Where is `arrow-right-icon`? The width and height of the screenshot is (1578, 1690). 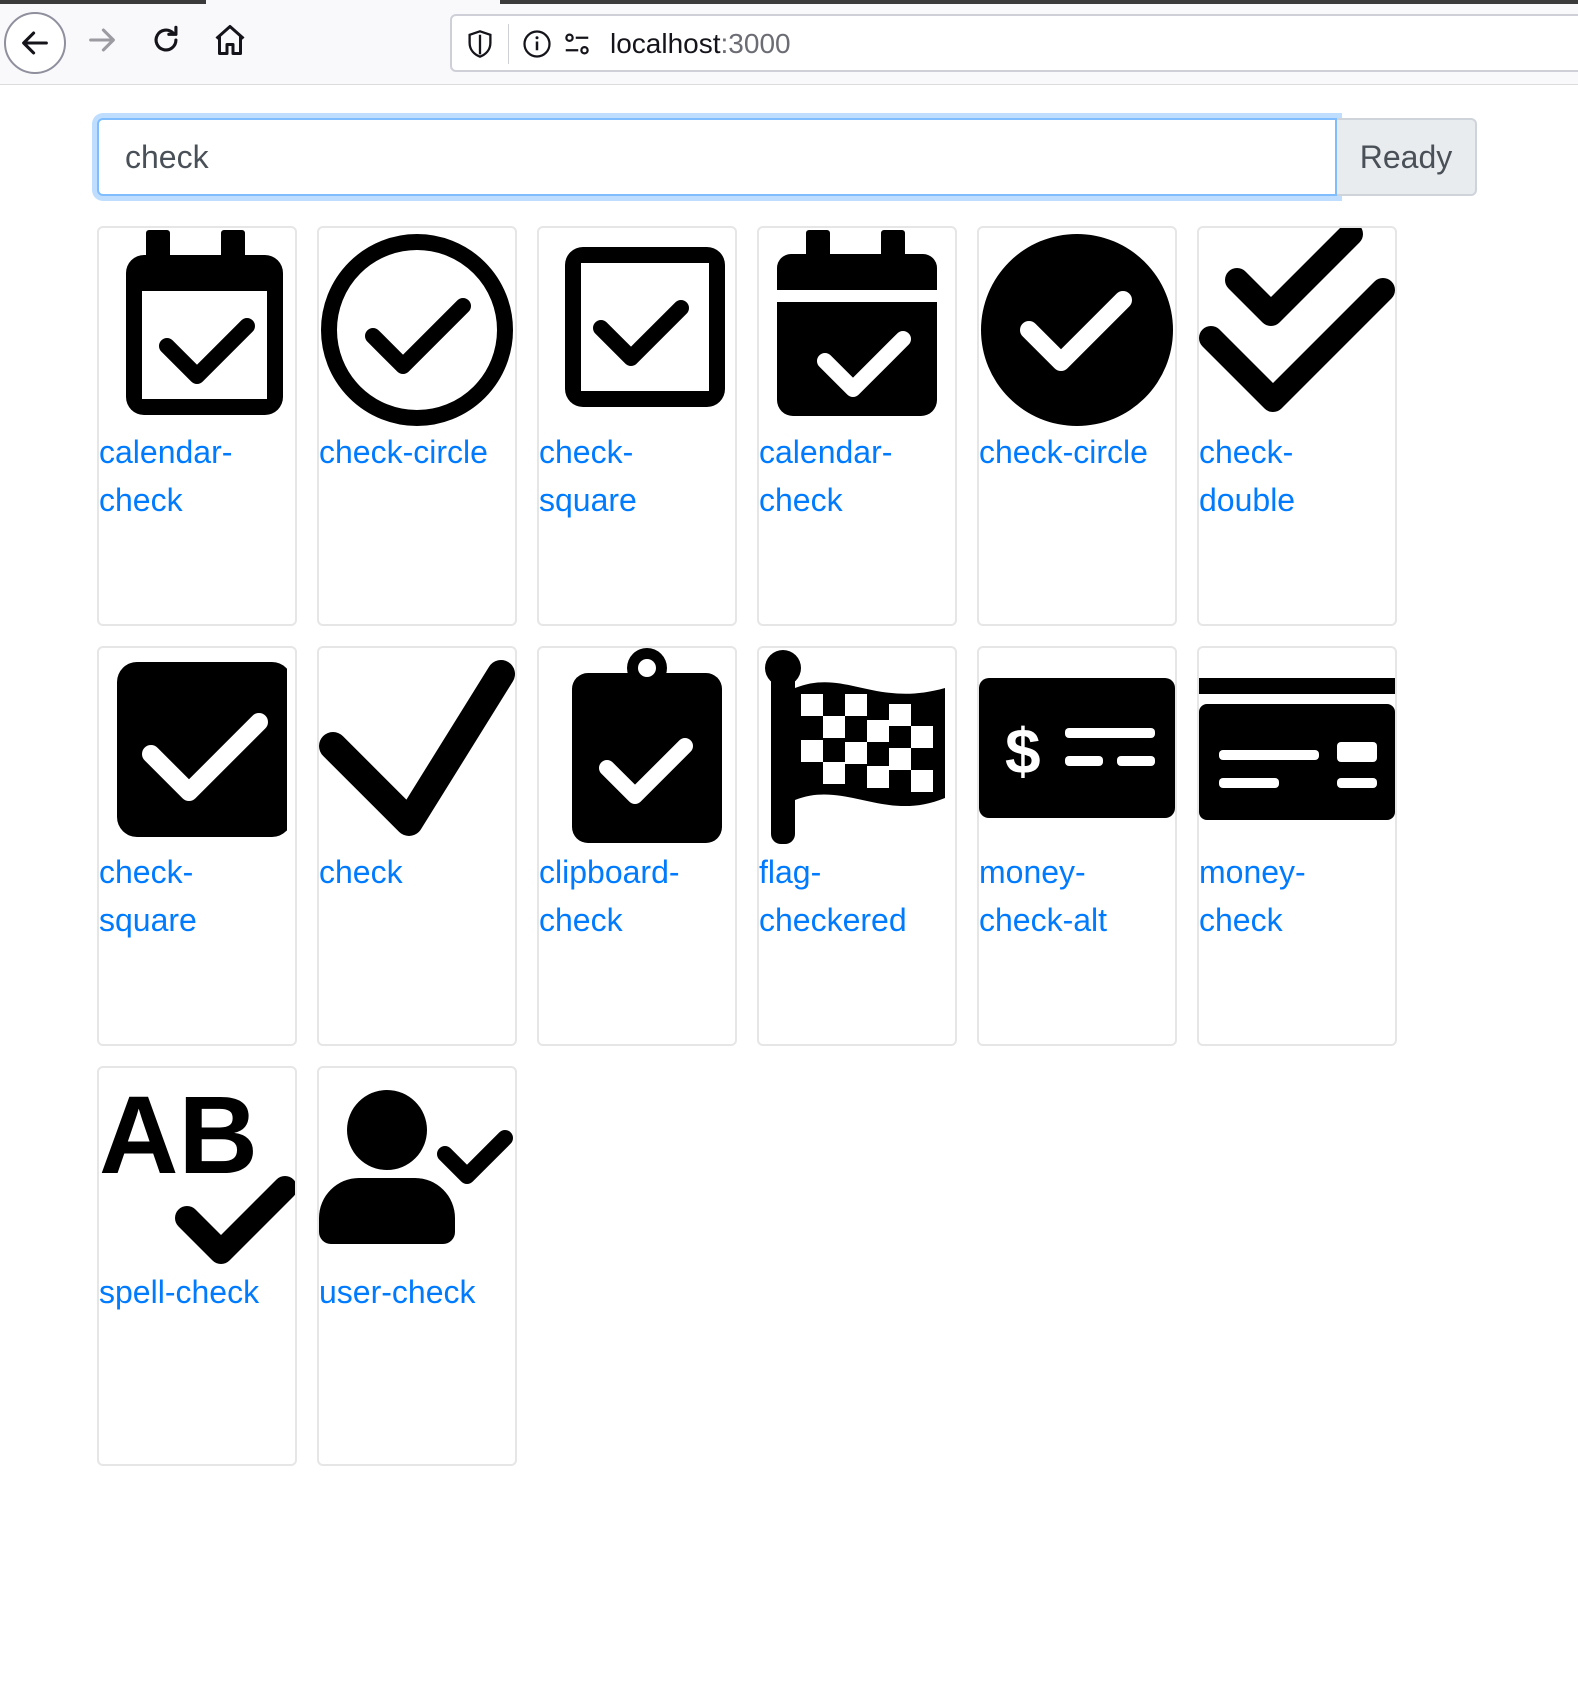 arrow-right-icon is located at coordinates (102, 40).